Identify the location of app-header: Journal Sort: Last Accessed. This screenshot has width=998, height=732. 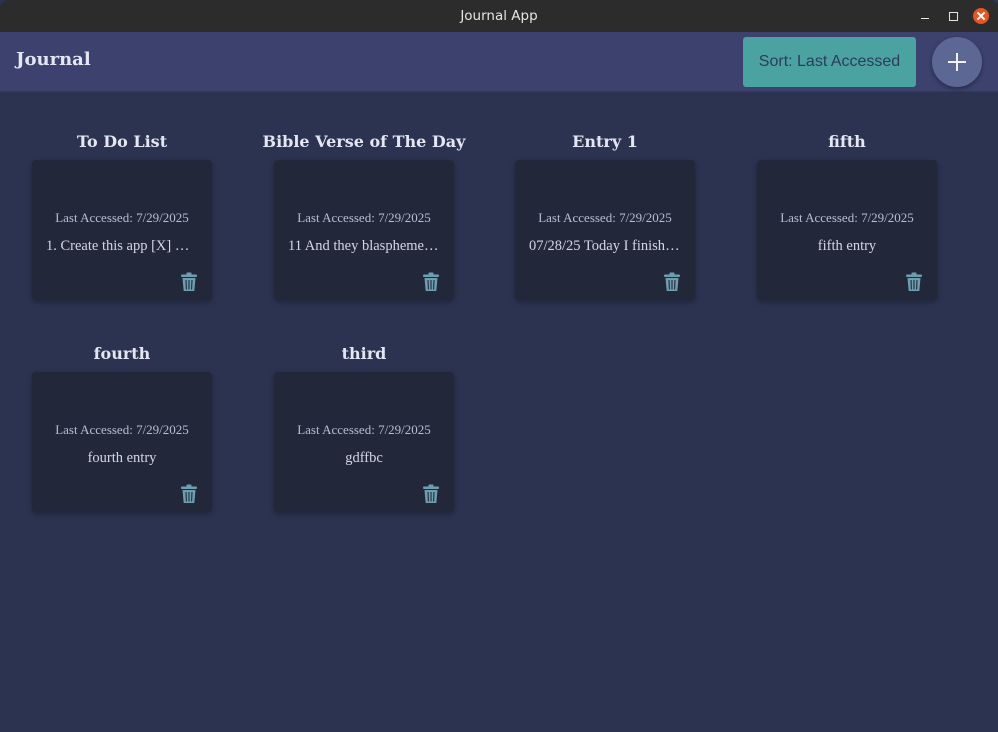
(499, 62).